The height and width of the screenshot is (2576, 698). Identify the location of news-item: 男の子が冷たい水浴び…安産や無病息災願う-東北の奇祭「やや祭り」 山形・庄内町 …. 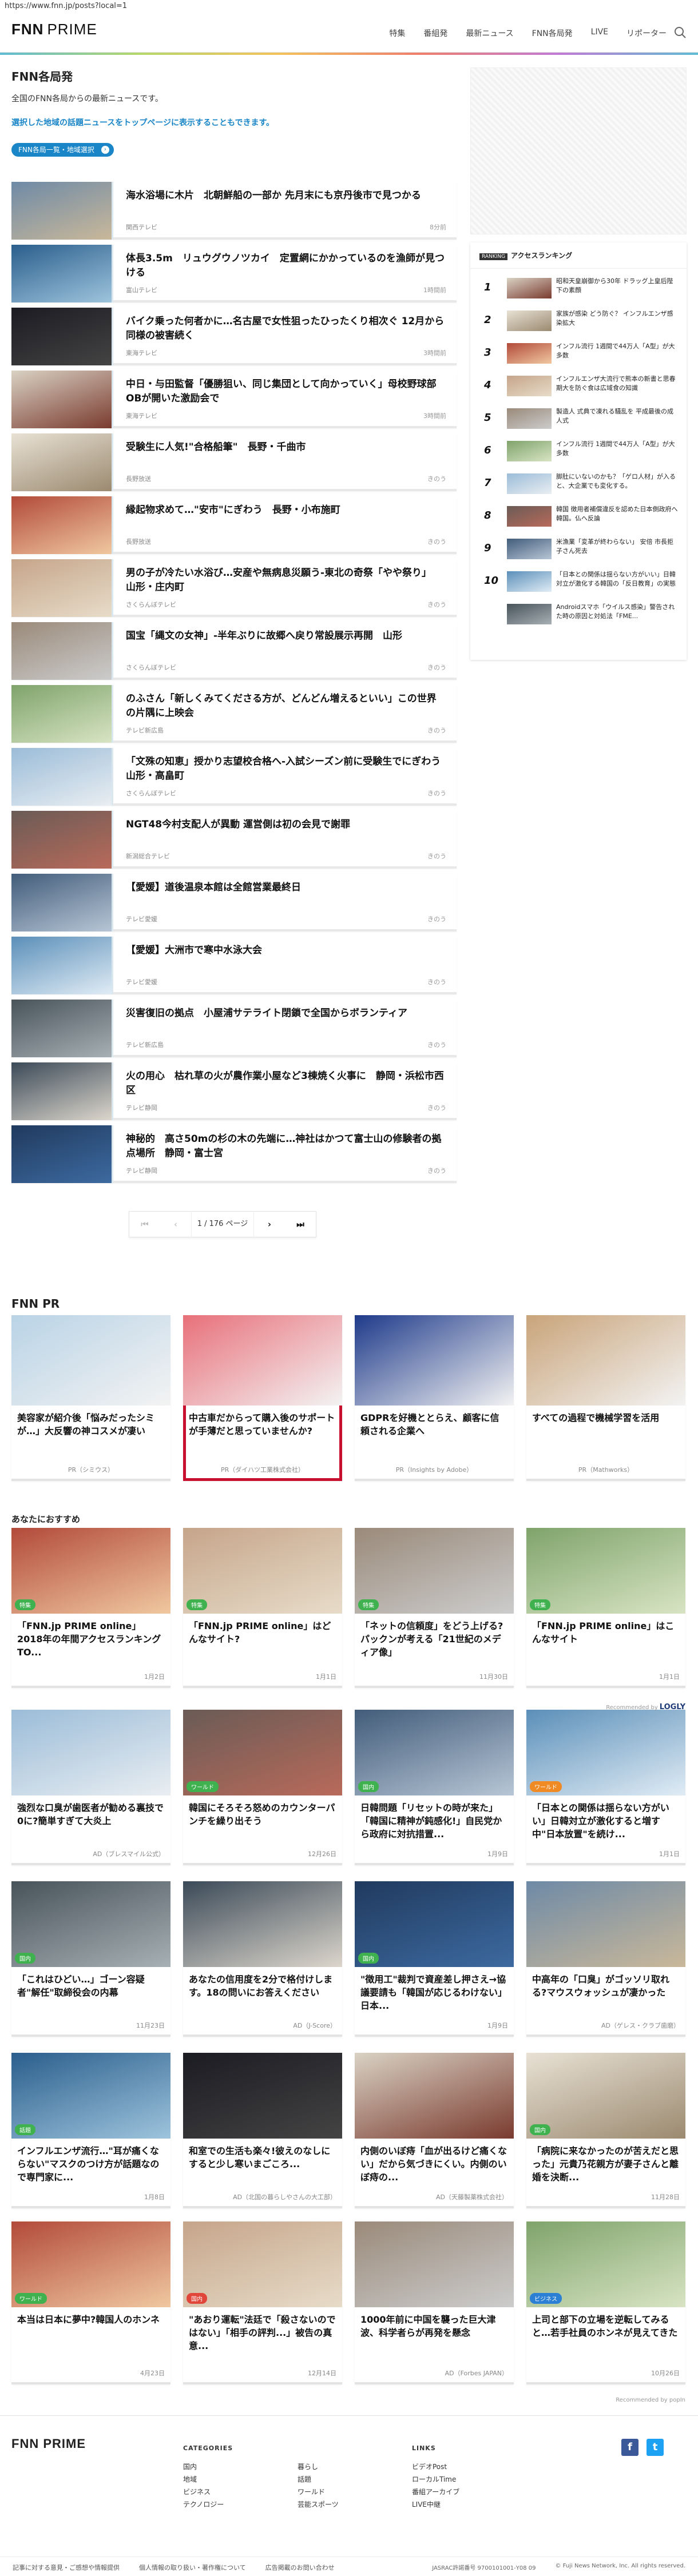
(234, 588).